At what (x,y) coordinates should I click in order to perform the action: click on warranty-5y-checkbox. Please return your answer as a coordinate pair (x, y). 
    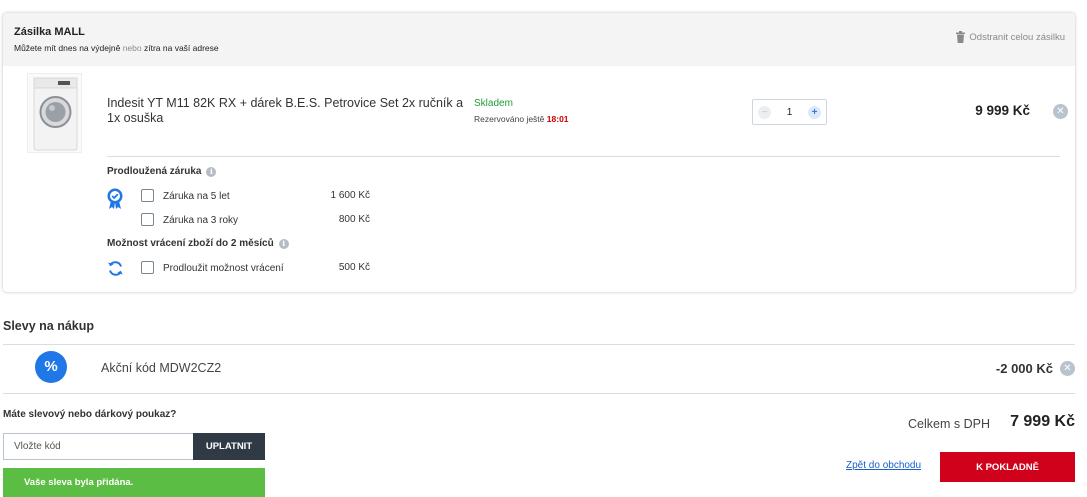
    Looking at the image, I should click on (147, 195).